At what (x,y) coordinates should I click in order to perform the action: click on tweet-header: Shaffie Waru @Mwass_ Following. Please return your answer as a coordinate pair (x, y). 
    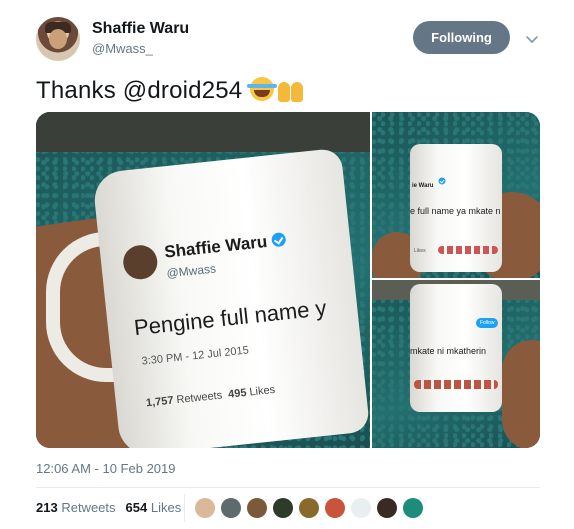
    Looking at the image, I should click on (287, 35).